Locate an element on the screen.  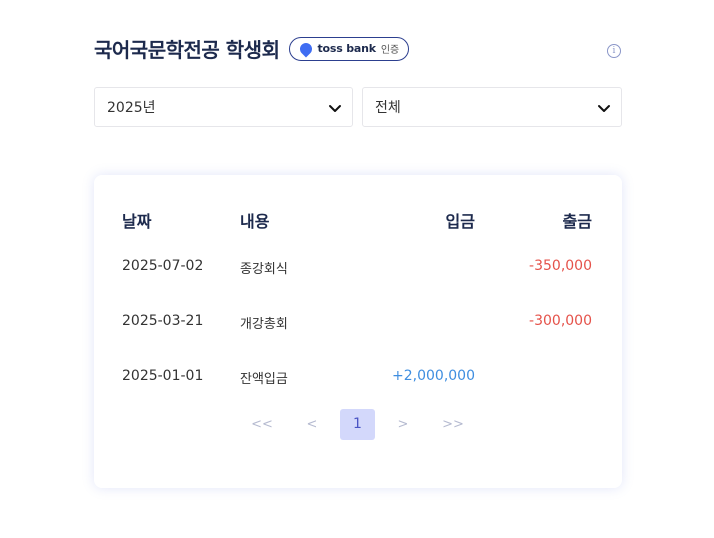
column-header-date: 날짜 is located at coordinates (137, 221).